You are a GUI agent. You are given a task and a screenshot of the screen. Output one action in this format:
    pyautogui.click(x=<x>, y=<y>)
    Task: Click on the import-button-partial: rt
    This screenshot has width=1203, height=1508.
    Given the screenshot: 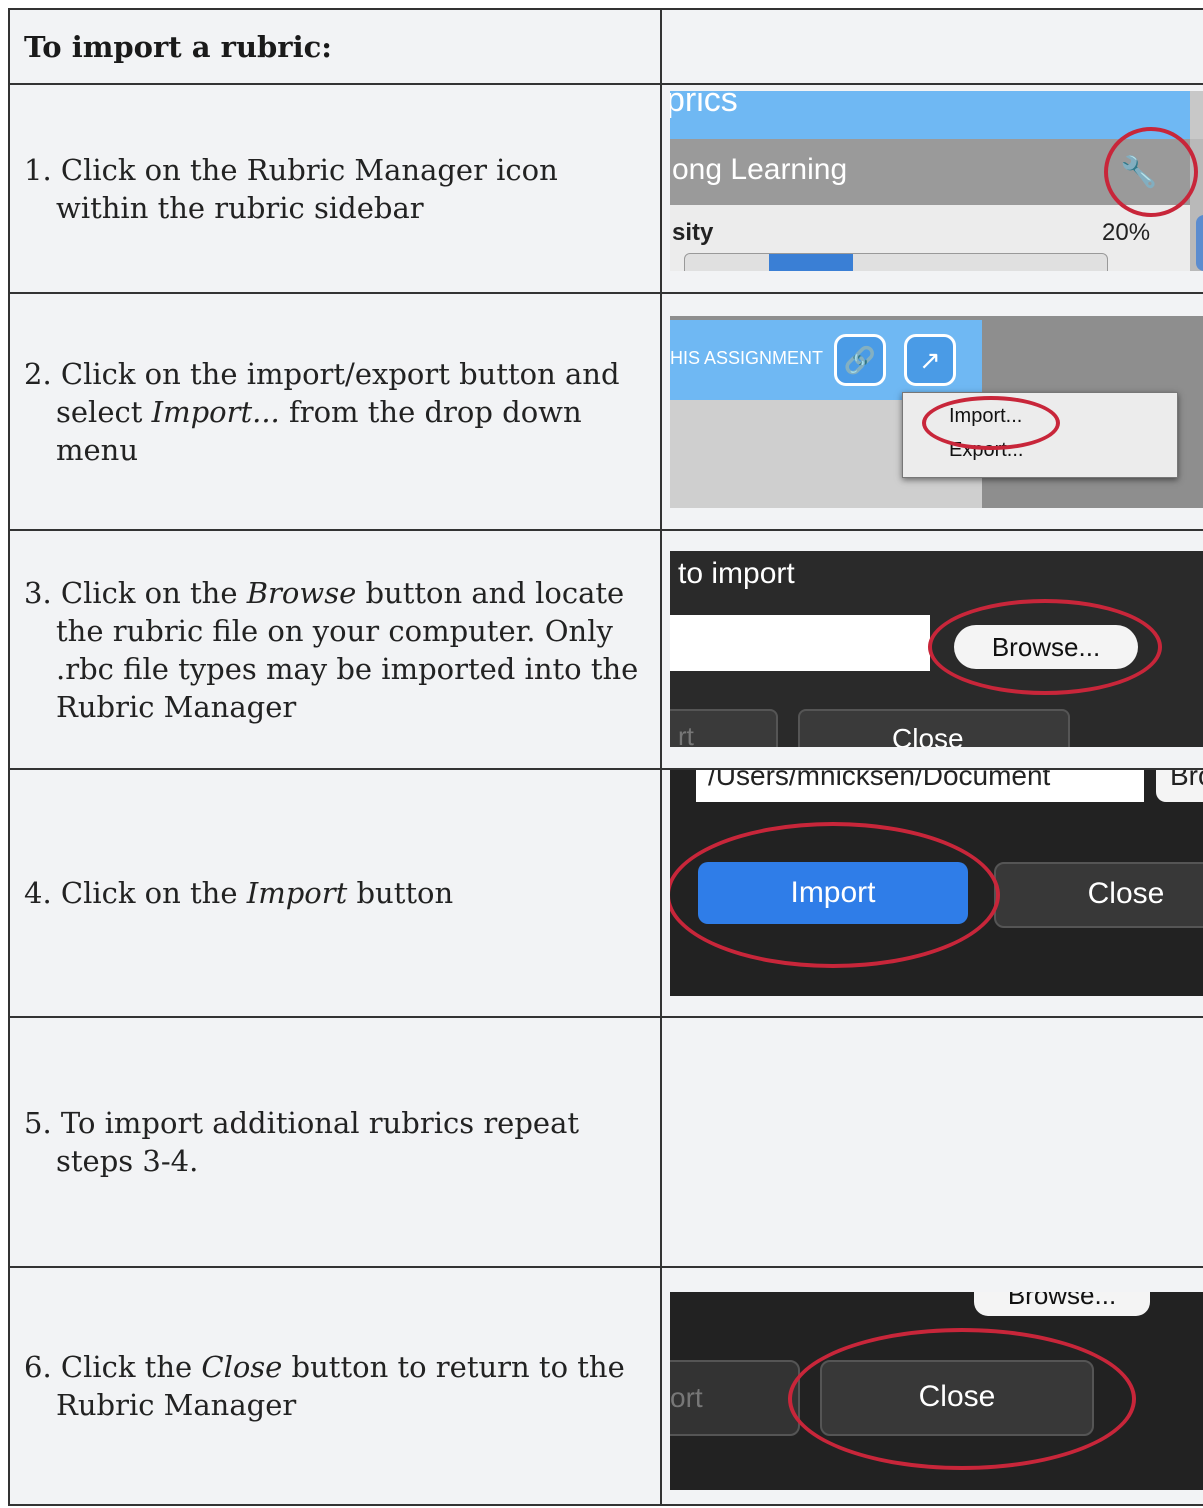 What is the action you would take?
    pyautogui.click(x=724, y=728)
    